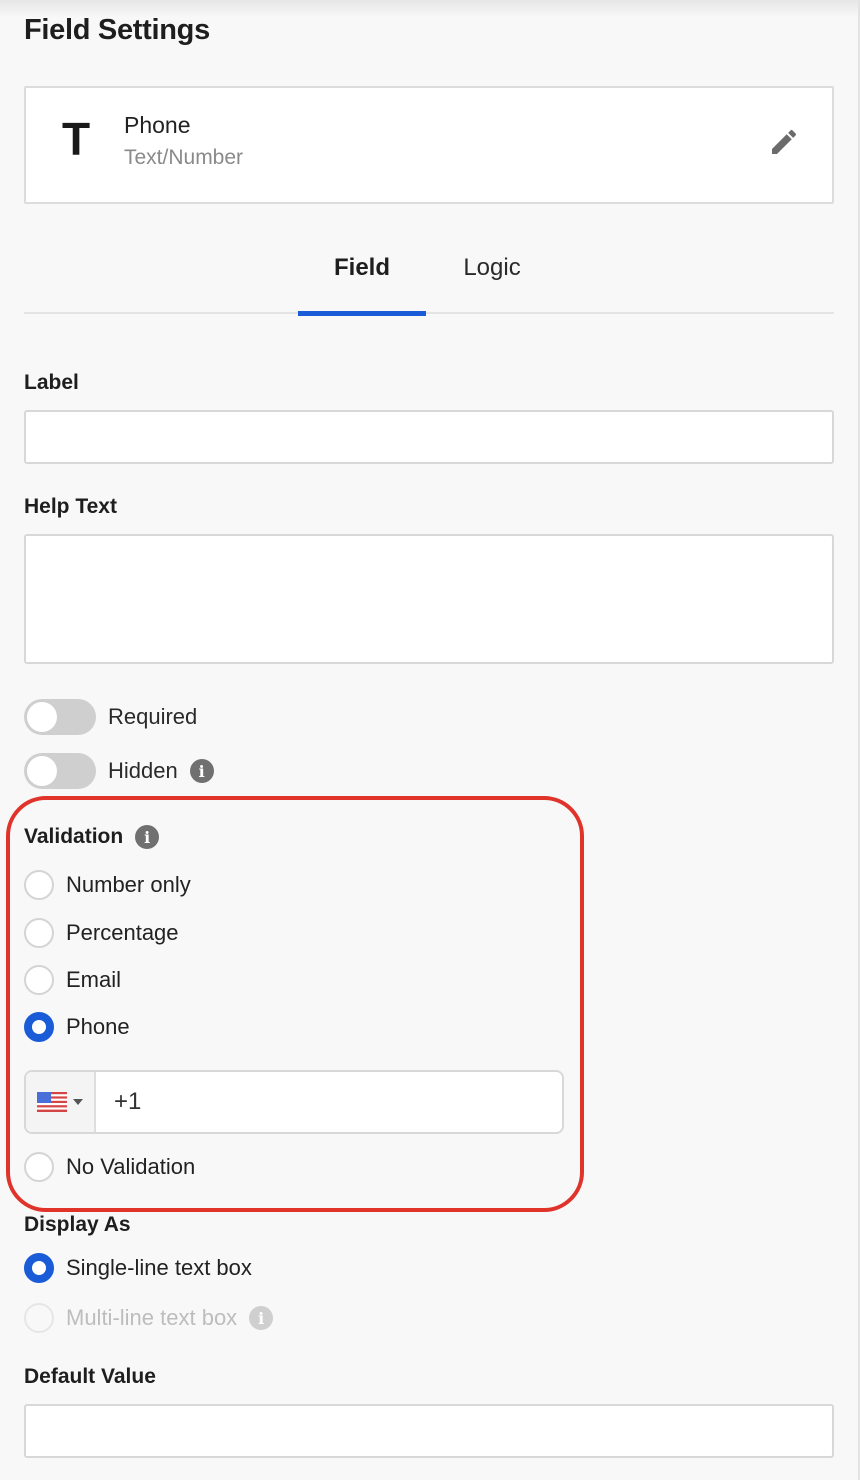 The width and height of the screenshot is (860, 1480). Describe the element at coordinates (492, 277) in the screenshot. I see `tab-logic: Logic` at that location.